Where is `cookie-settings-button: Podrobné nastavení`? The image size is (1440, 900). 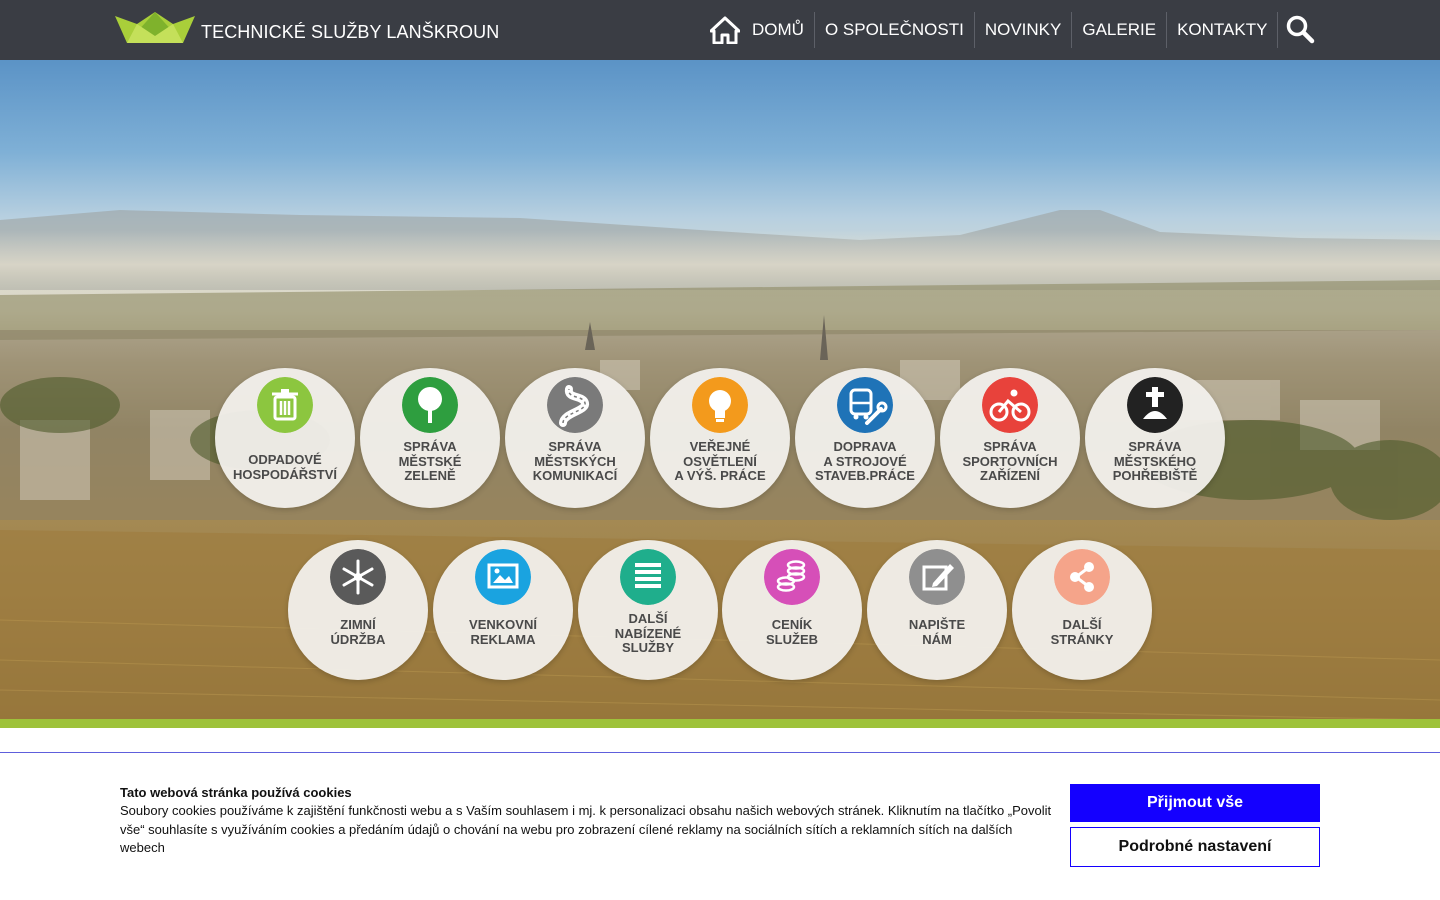
cookie-settings-button: Podrobné nastavení is located at coordinates (1195, 847).